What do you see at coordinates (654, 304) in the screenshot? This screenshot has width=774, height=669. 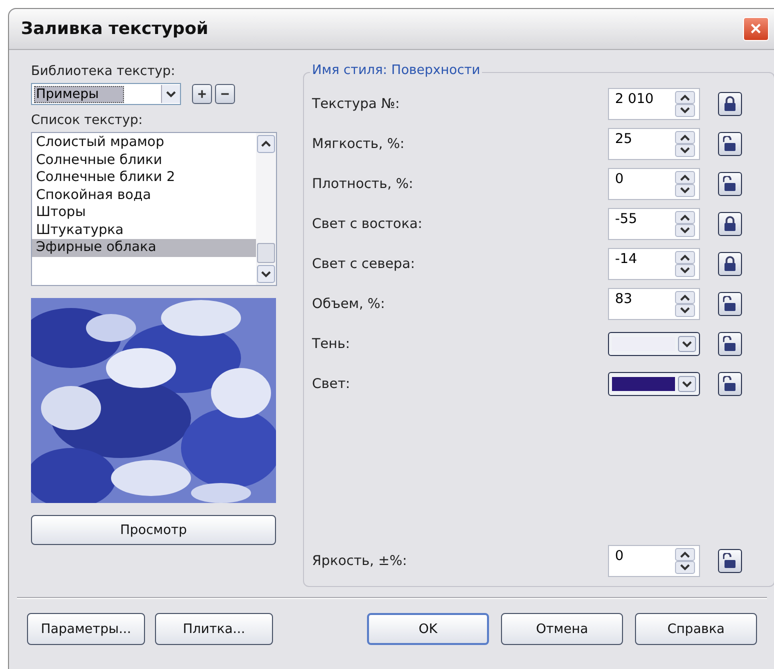 I see `spin-field: 83` at bounding box center [654, 304].